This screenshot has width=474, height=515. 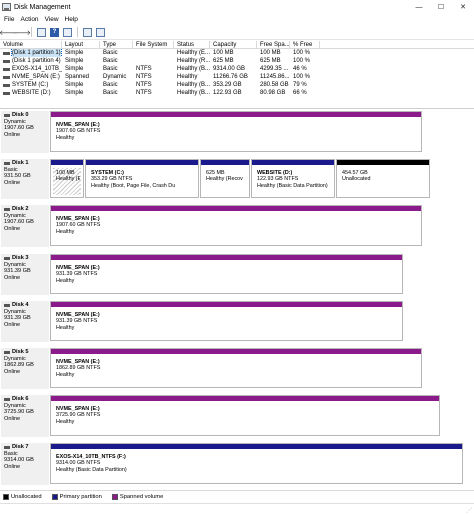 What do you see at coordinates (237, 19) in the screenshot?
I see `menu-bar: File Action View Help` at bounding box center [237, 19].